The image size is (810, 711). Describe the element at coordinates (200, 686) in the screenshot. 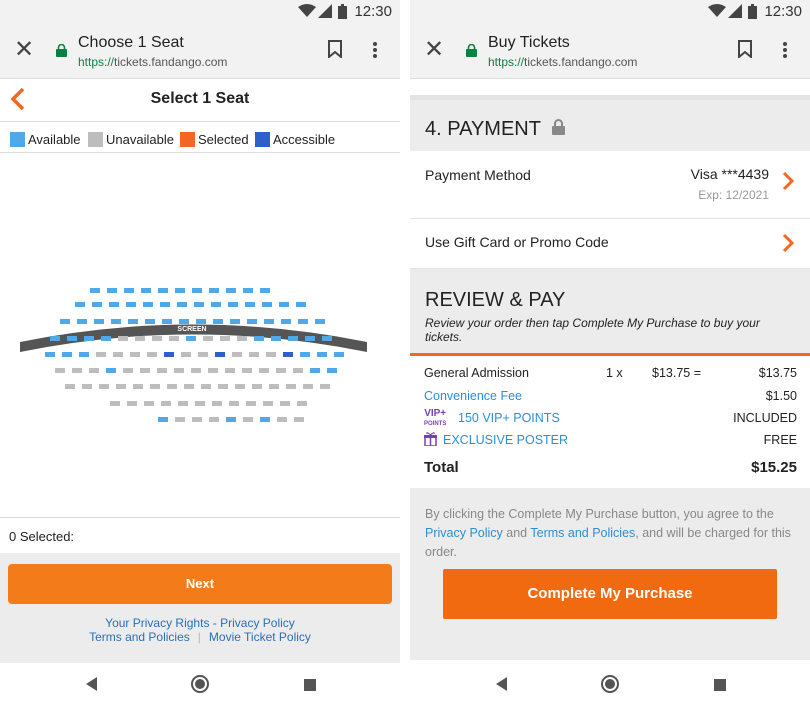

I see `nav-home-icon` at that location.